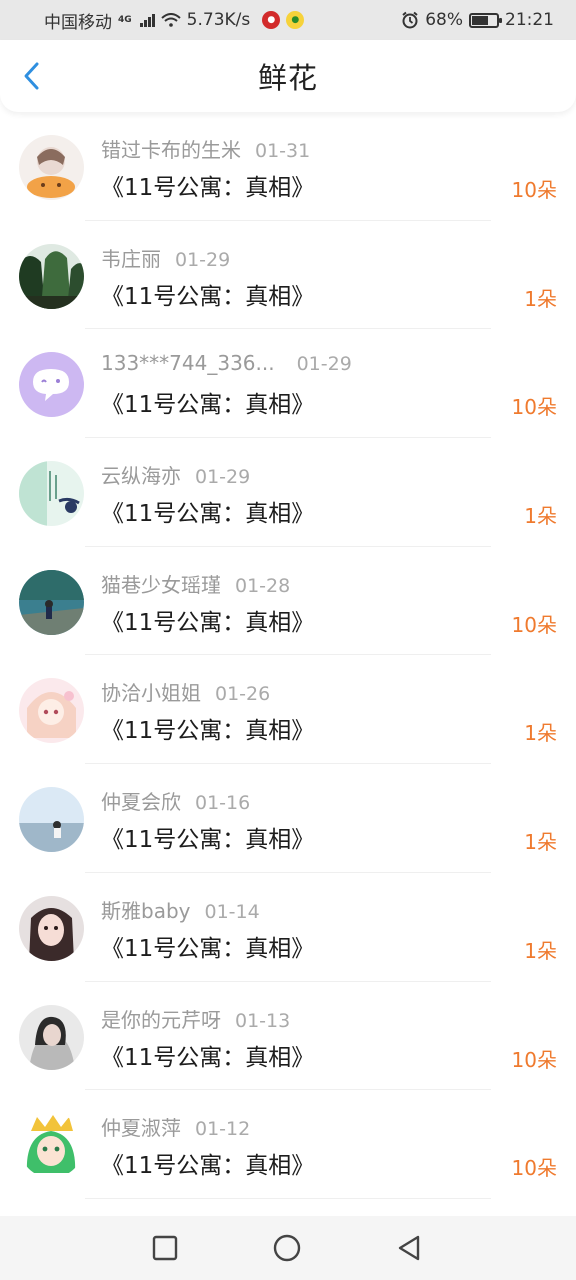 The height and width of the screenshot is (1280, 576). Describe the element at coordinates (125, 19) in the screenshot. I see `network-type-label: 4G` at that location.